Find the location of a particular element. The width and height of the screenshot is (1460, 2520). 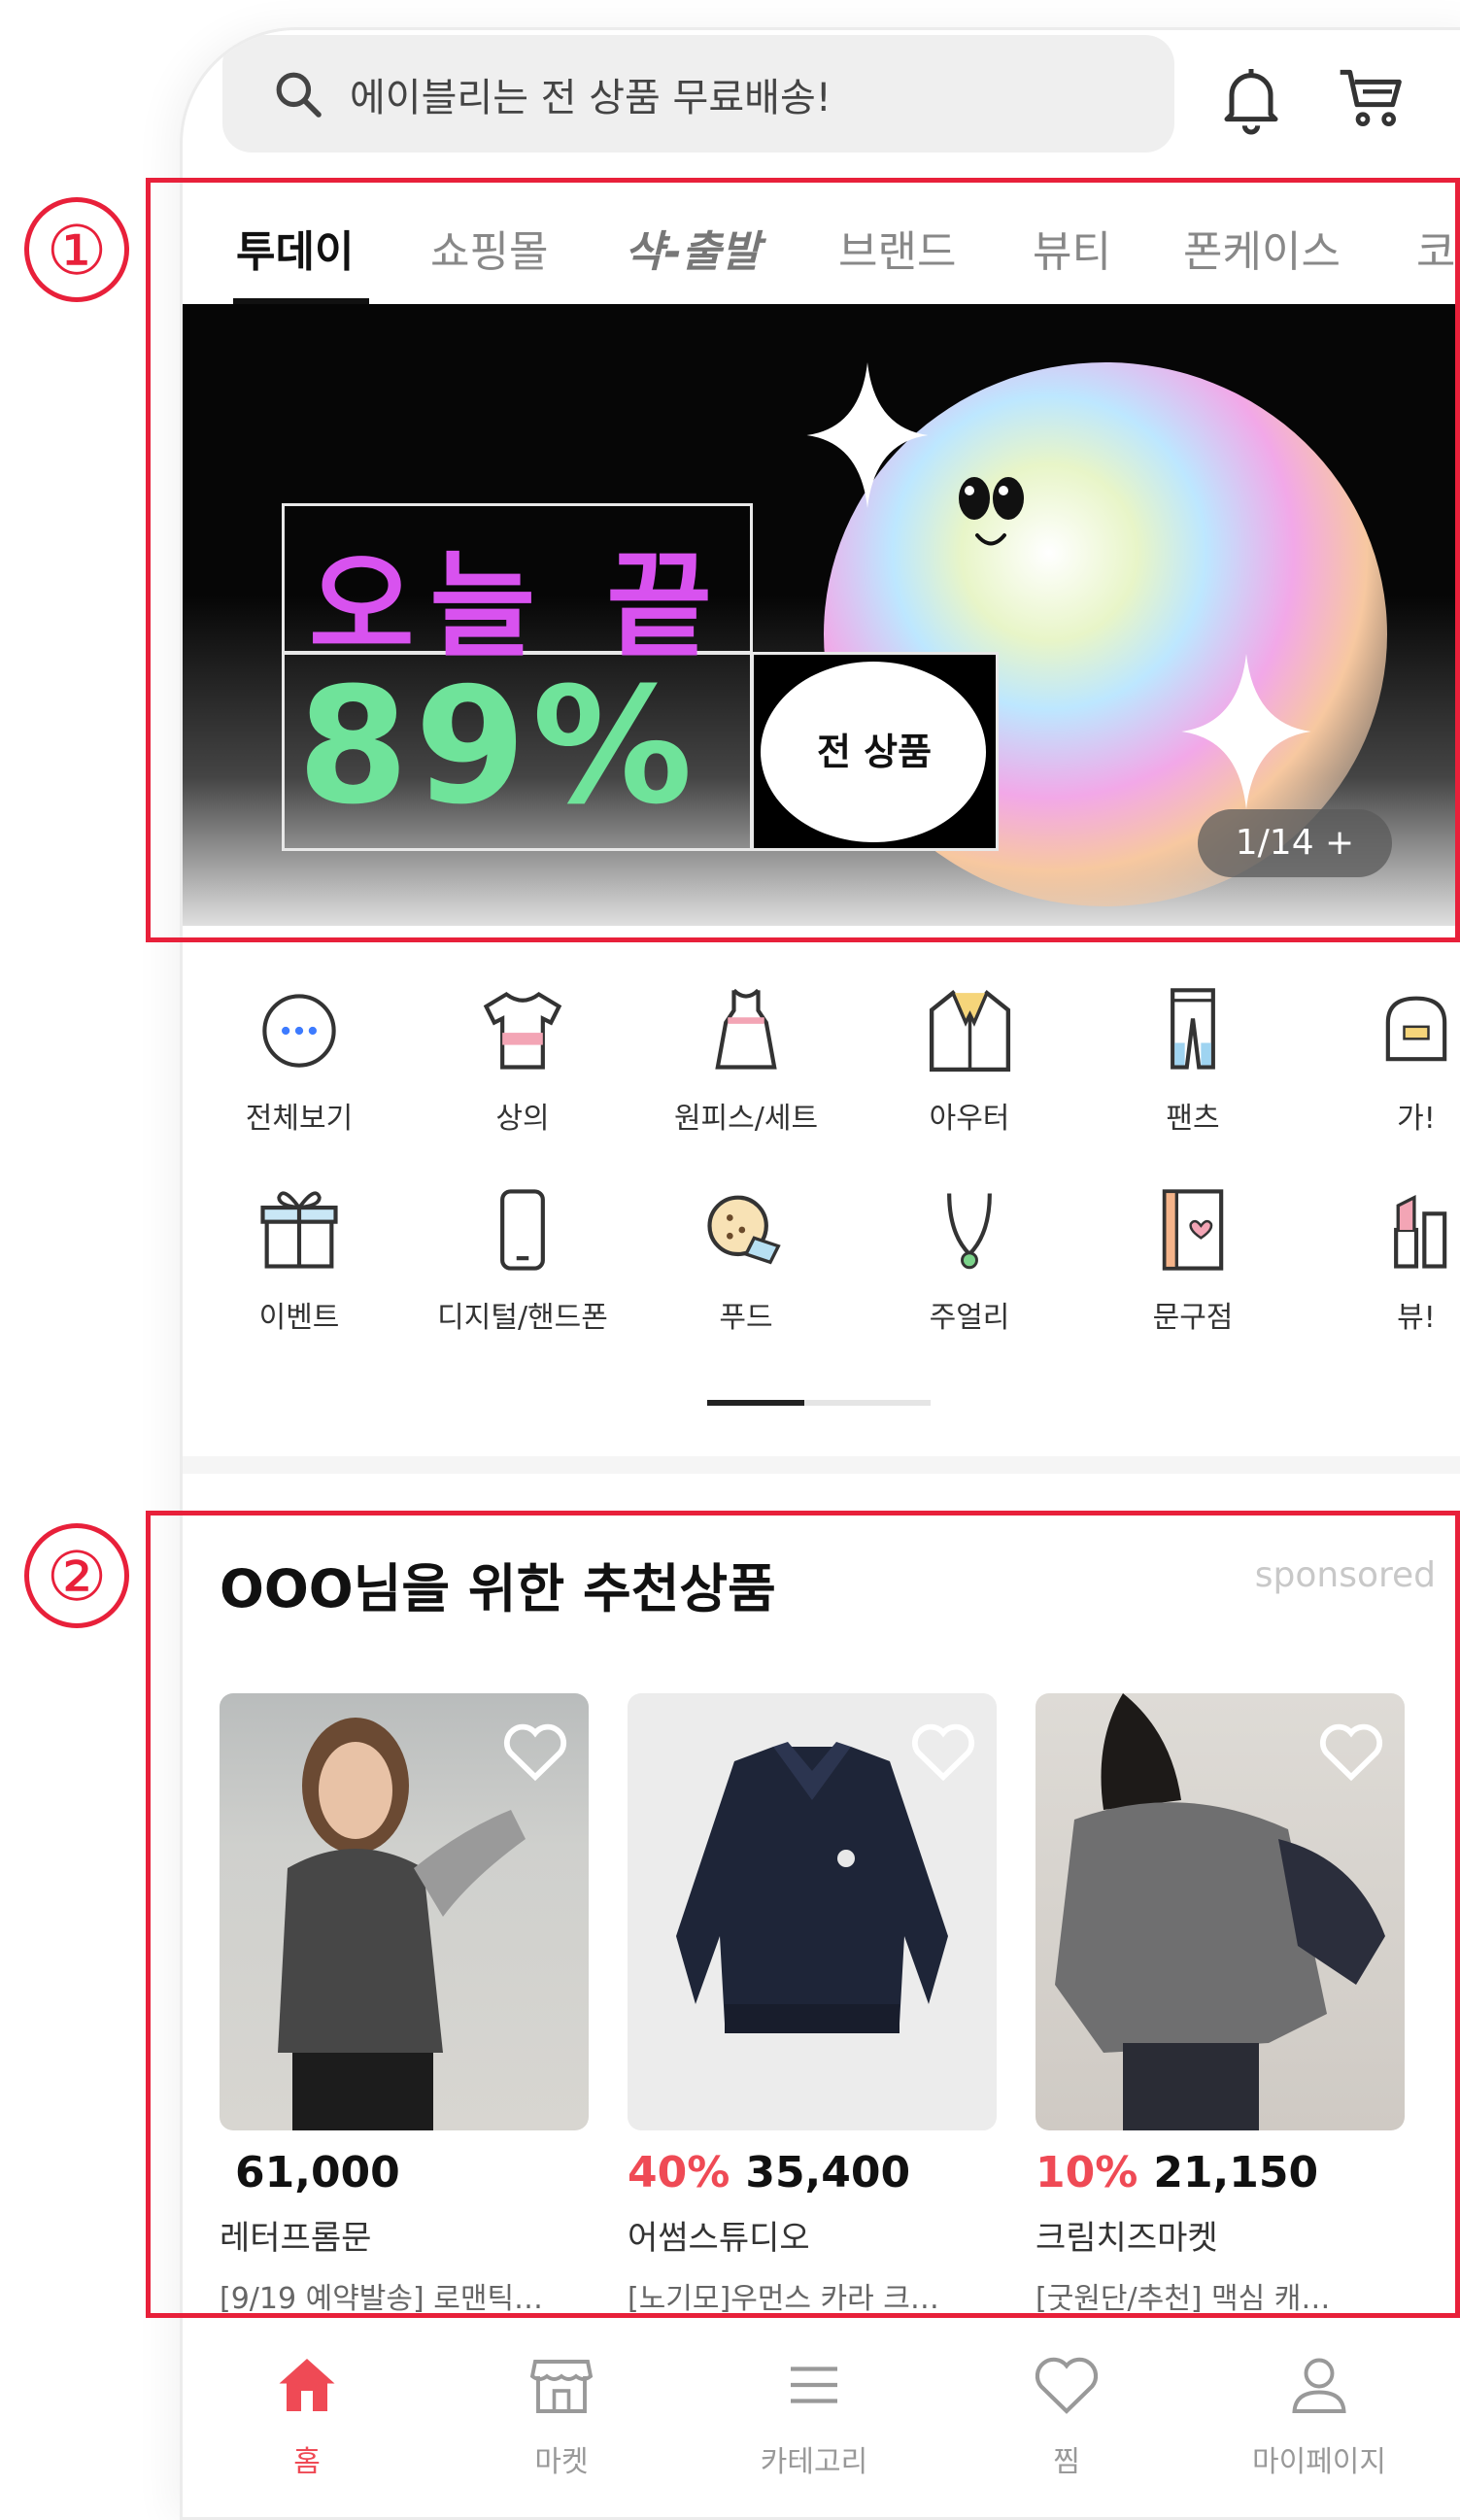

category-jewelry: 주얼리 is located at coordinates (969, 1256).